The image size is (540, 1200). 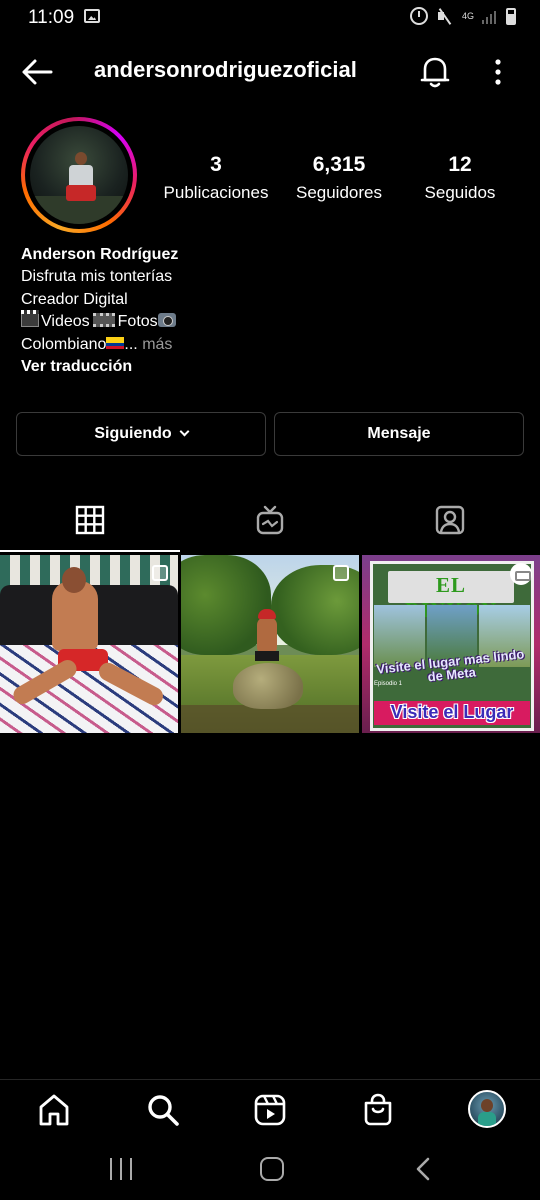 What do you see at coordinates (184, 431) in the screenshot?
I see `chevron-down-icon` at bounding box center [184, 431].